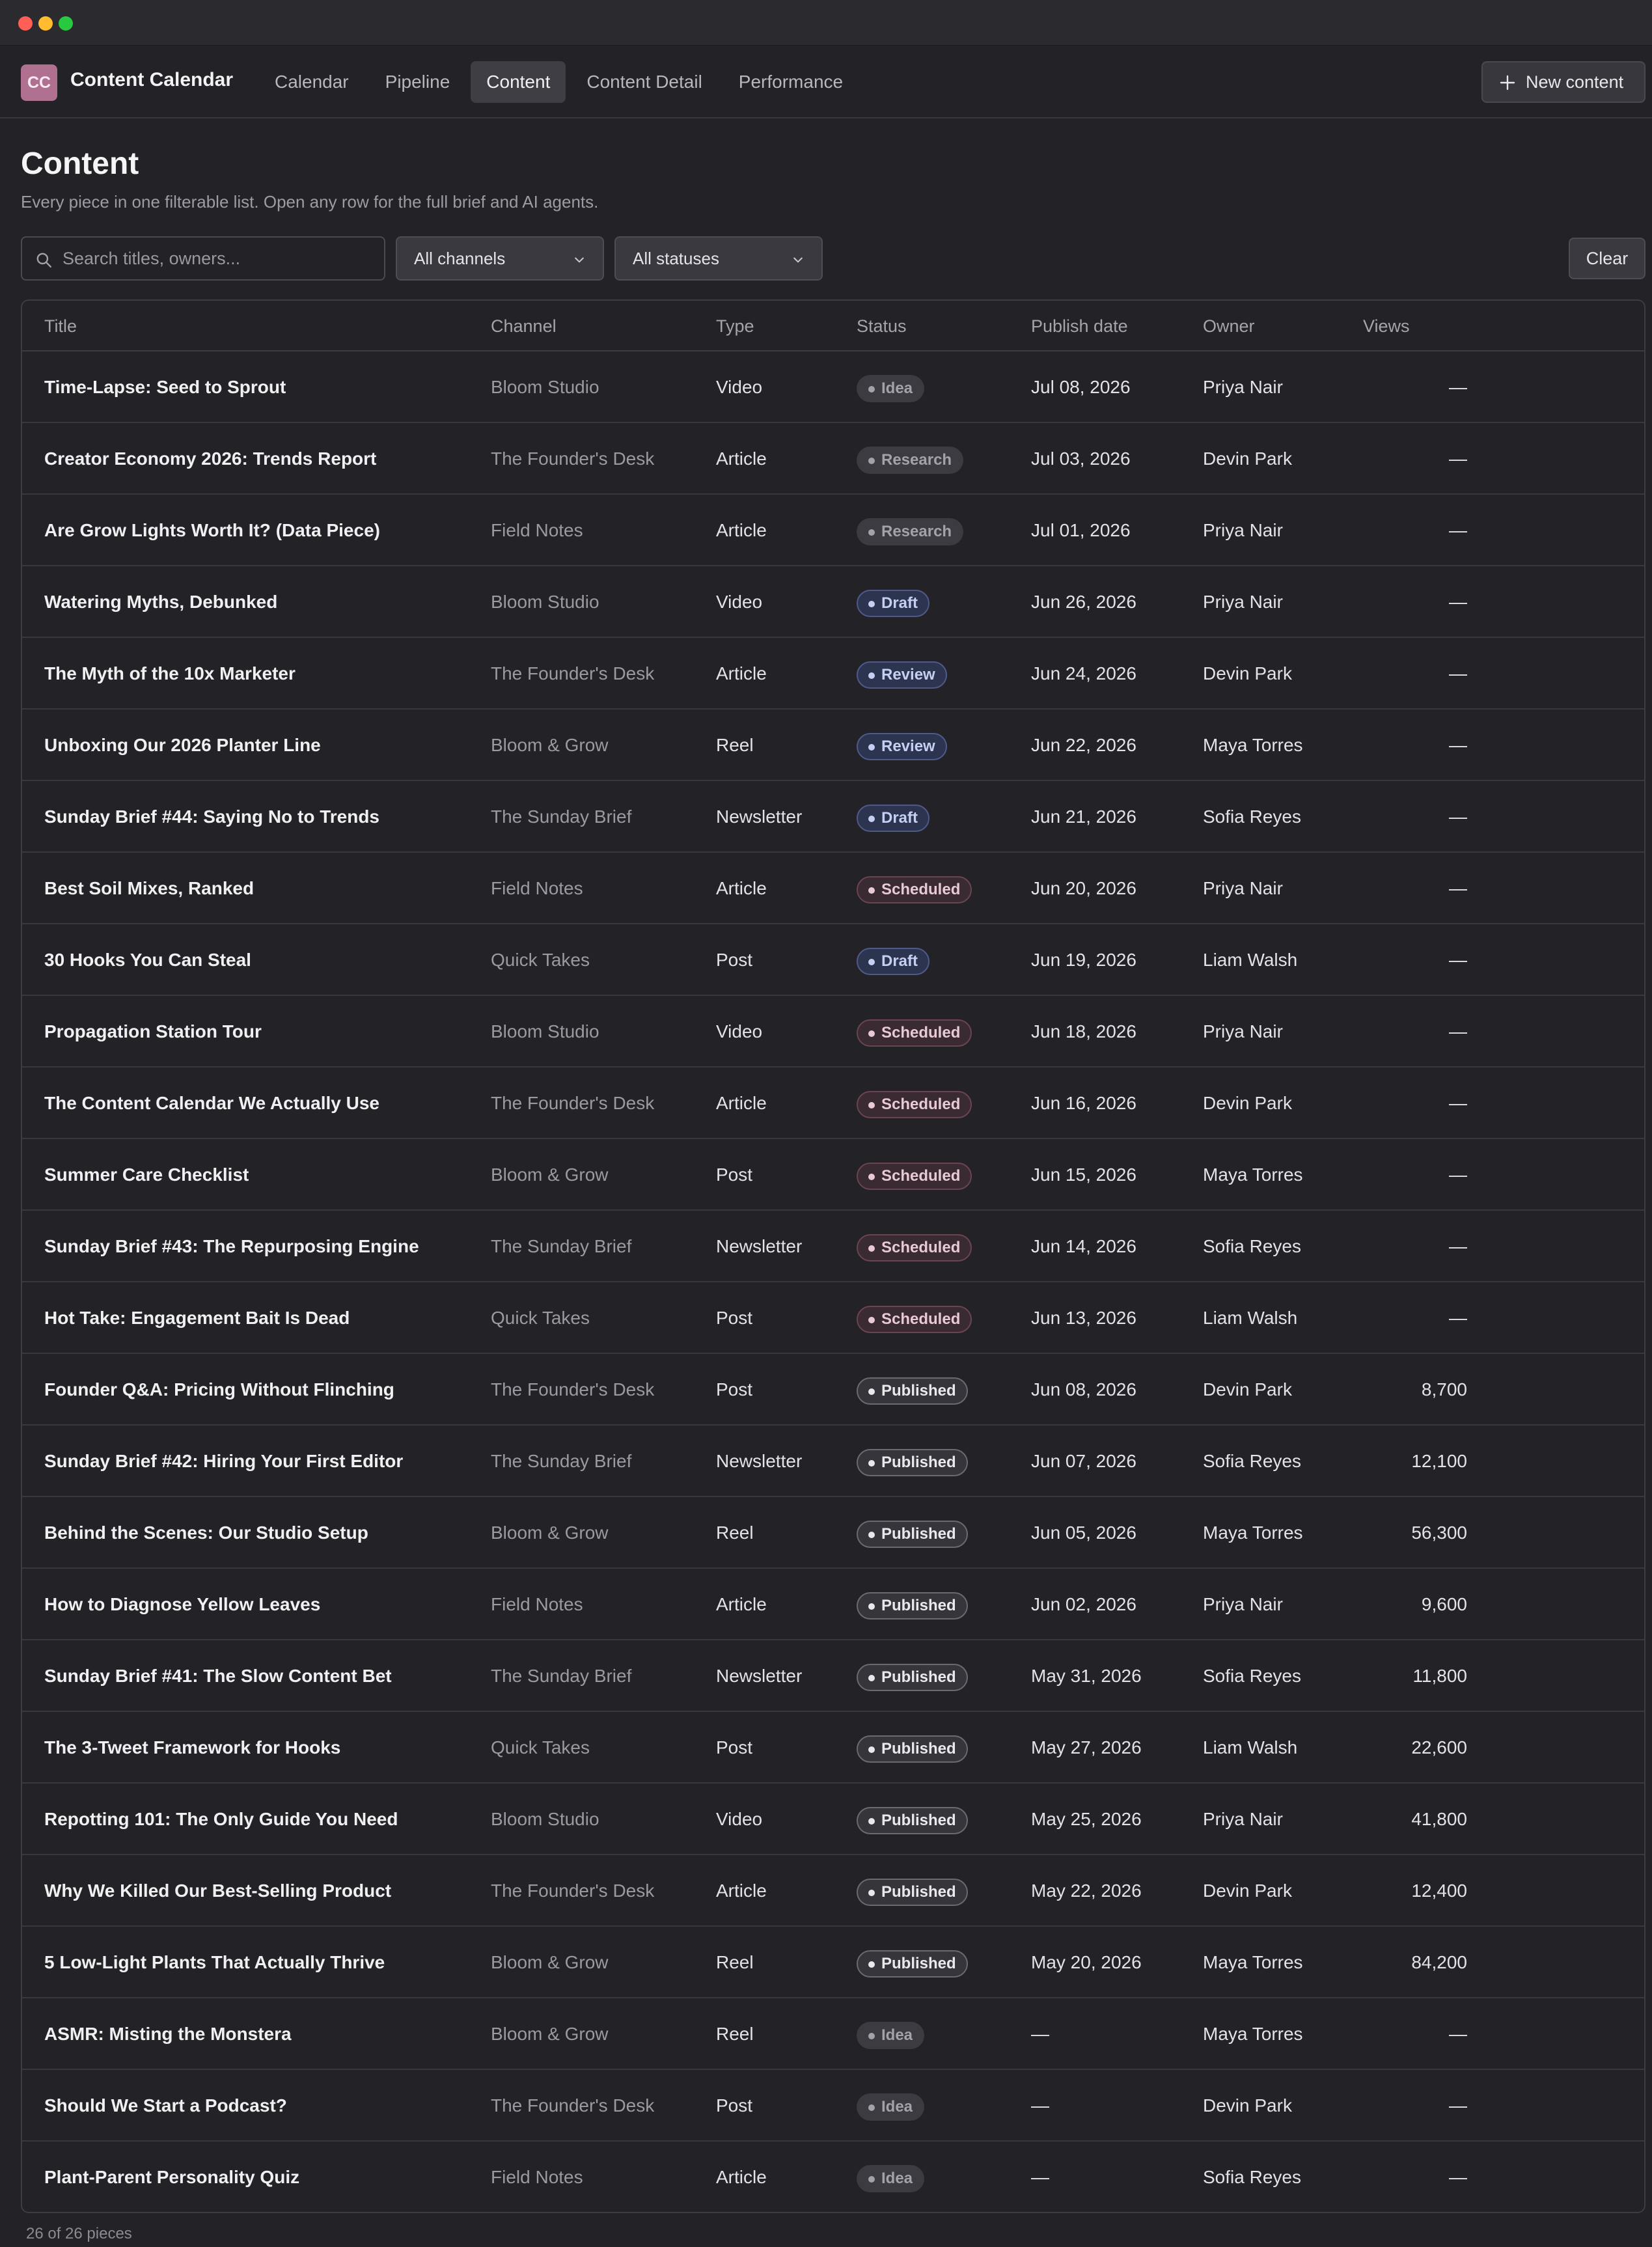 The image size is (1652, 2247). What do you see at coordinates (168, 2034) in the screenshot?
I see `row-title: ASMR: Misting the Monstera` at bounding box center [168, 2034].